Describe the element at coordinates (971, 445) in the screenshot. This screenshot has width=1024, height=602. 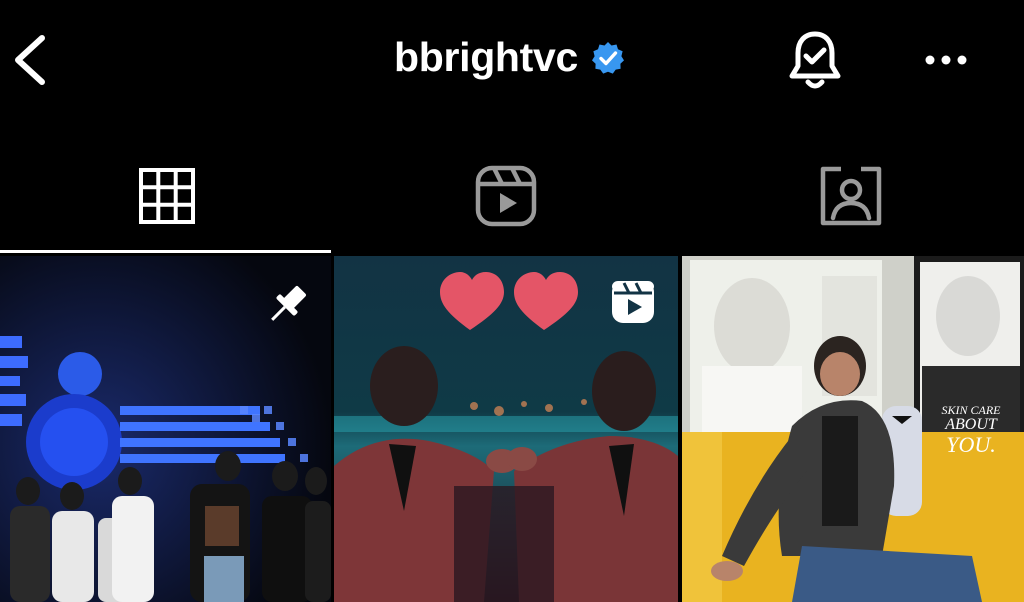
I see `poster-sign-line: YOU.` at that location.